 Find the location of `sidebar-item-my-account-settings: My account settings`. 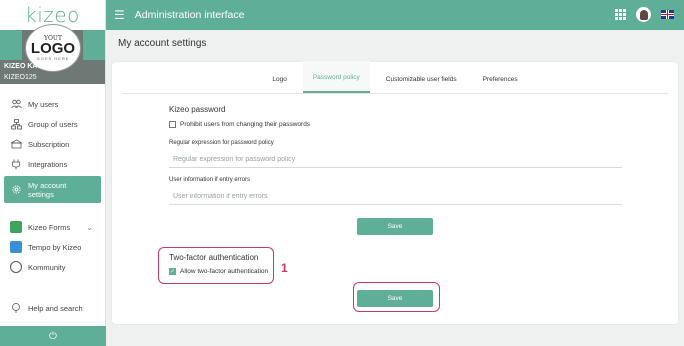

sidebar-item-my-account-settings: My account settings is located at coordinates (52, 189).